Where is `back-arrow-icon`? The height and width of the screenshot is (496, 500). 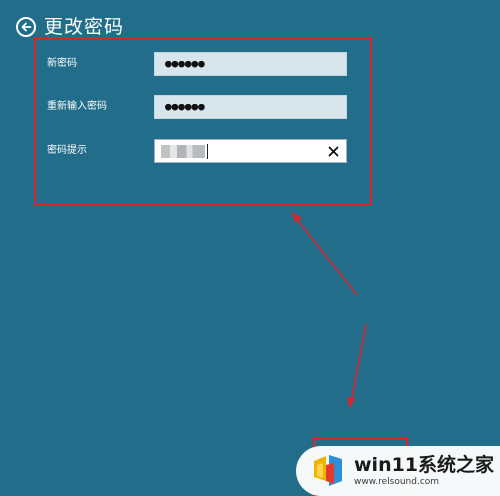 back-arrow-icon is located at coordinates (26, 27).